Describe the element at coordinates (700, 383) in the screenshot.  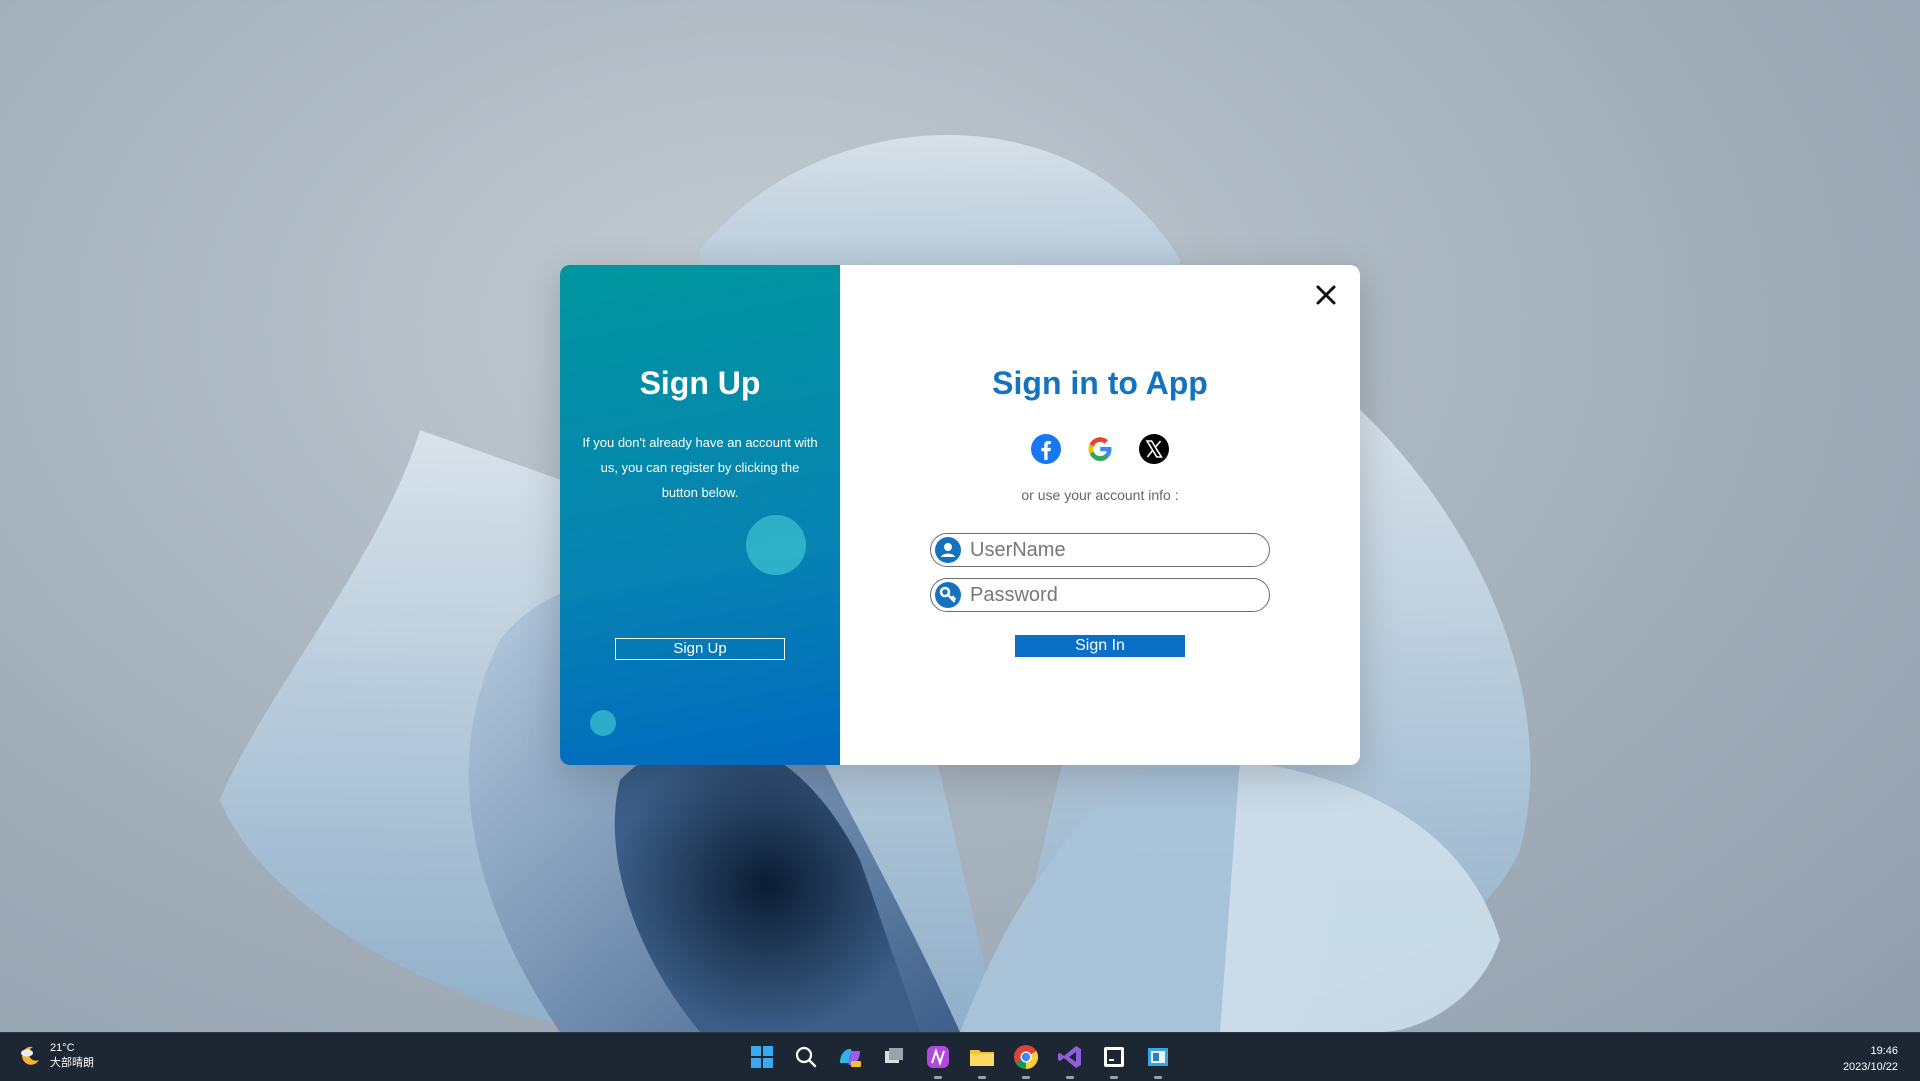
I see `signup-title: Sign Up` at that location.